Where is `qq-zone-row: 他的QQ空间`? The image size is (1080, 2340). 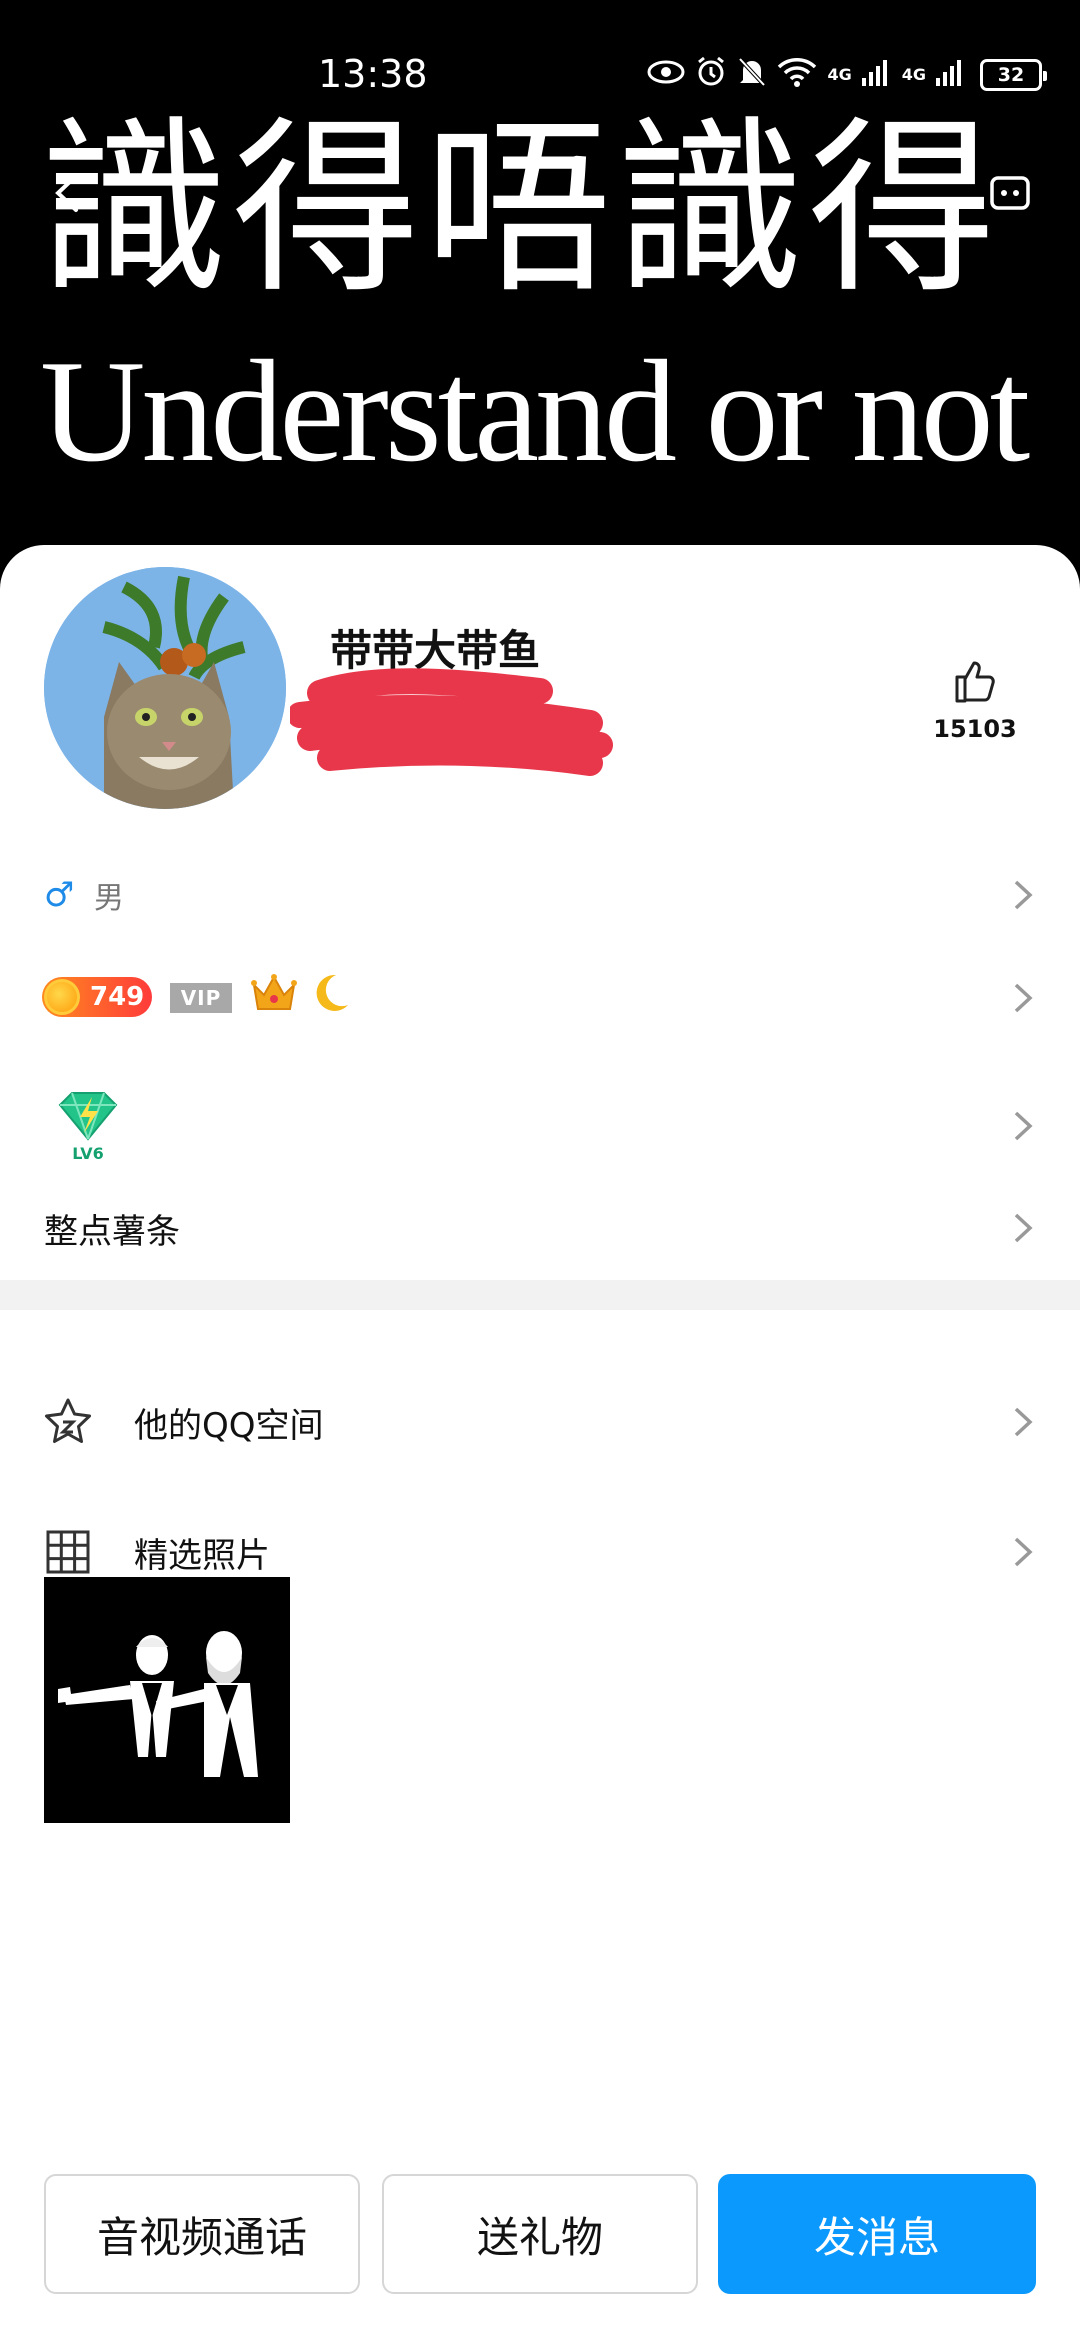 qq-zone-row: 他的QQ空间 is located at coordinates (540, 1422).